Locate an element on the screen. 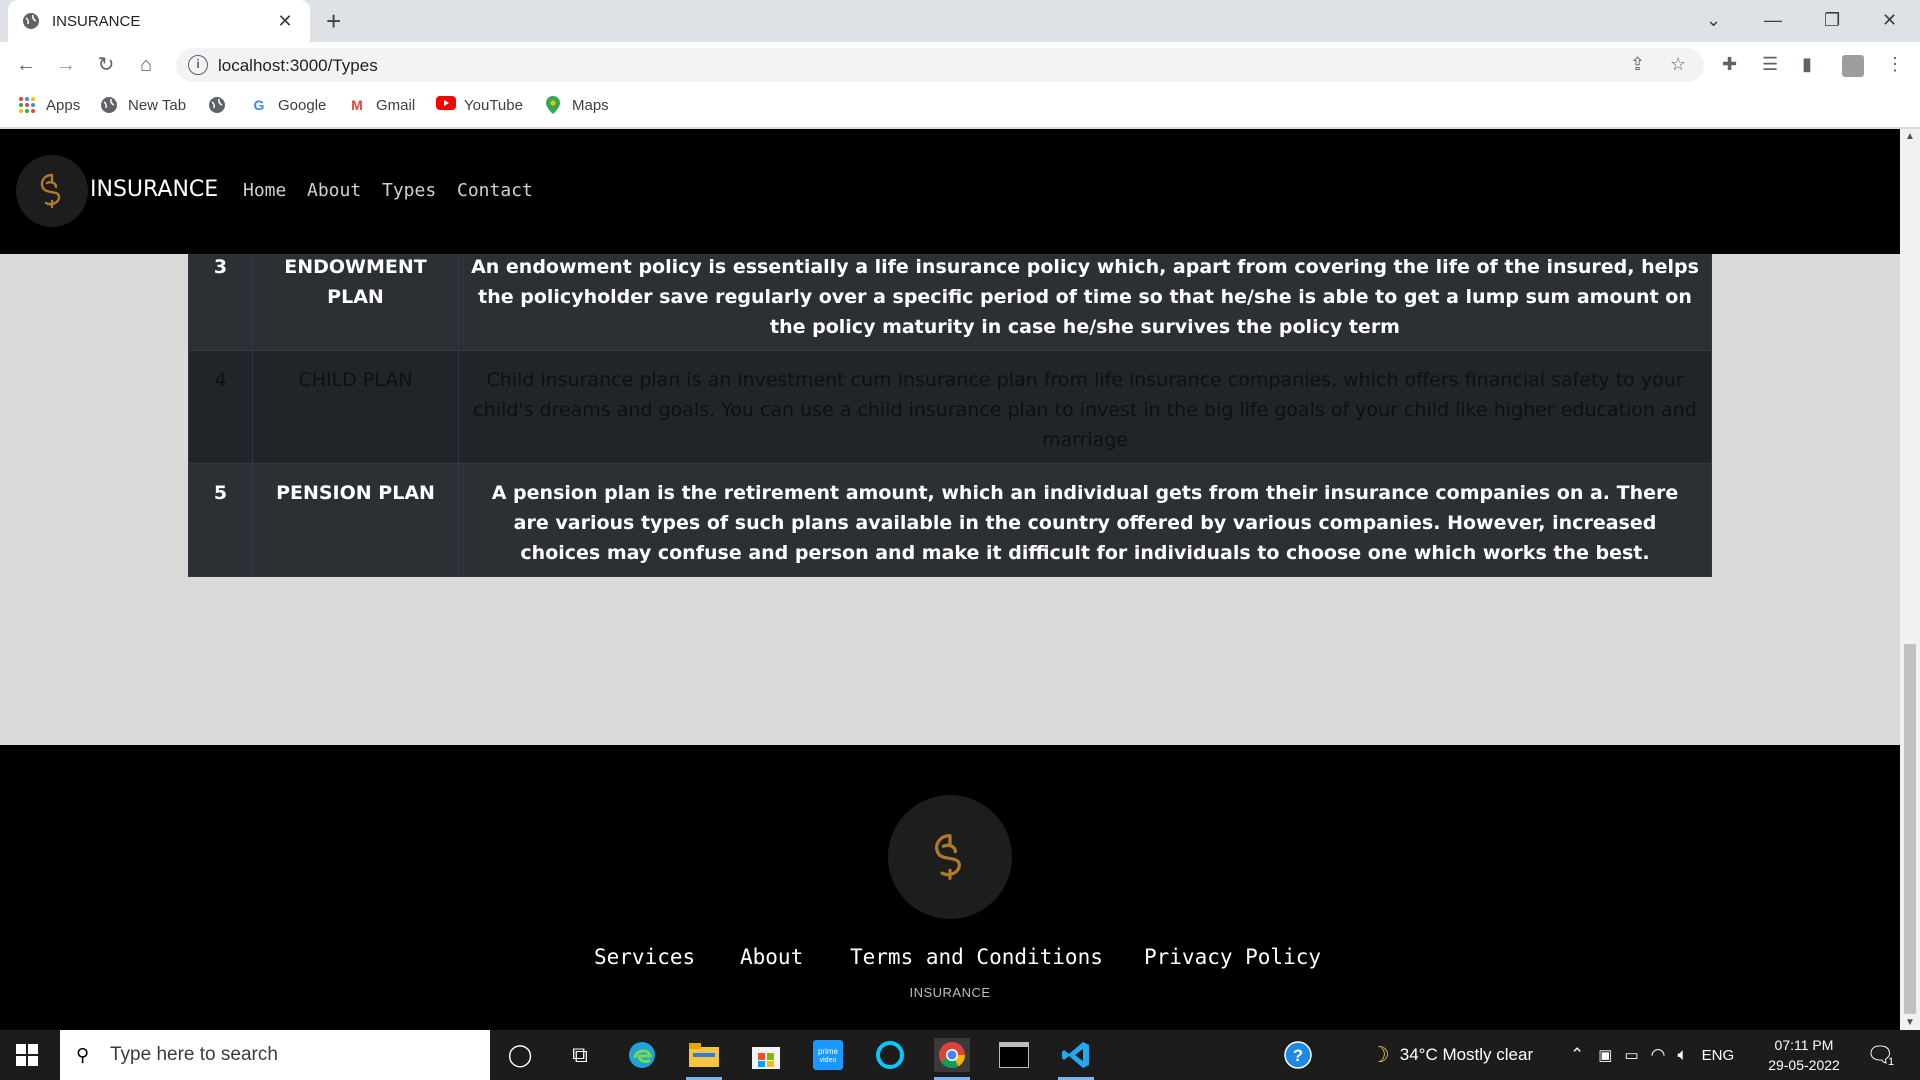  bookmark-new-tab: New Tab is located at coordinates (143, 105).